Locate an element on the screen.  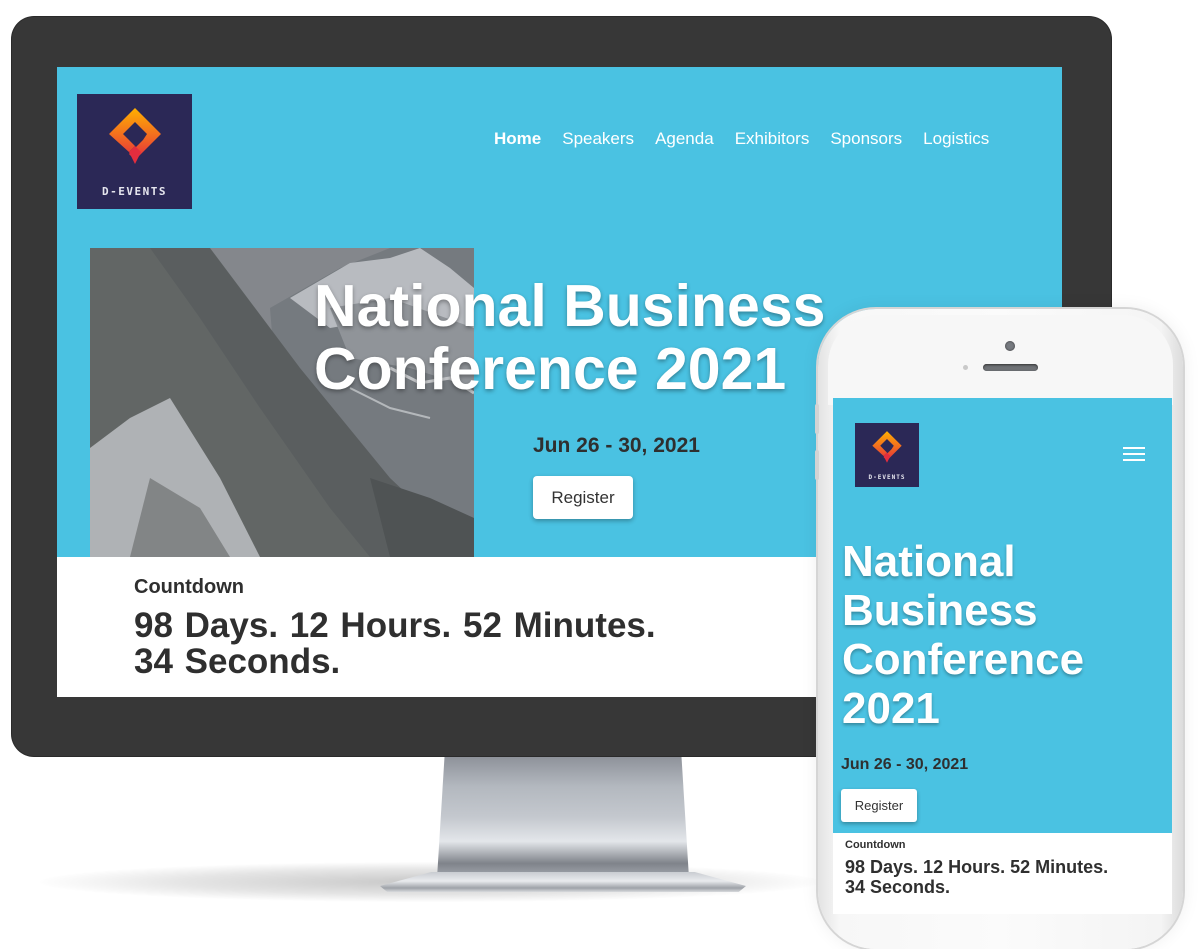
mobile-countdown-label: Countdown is located at coordinates (875, 845).